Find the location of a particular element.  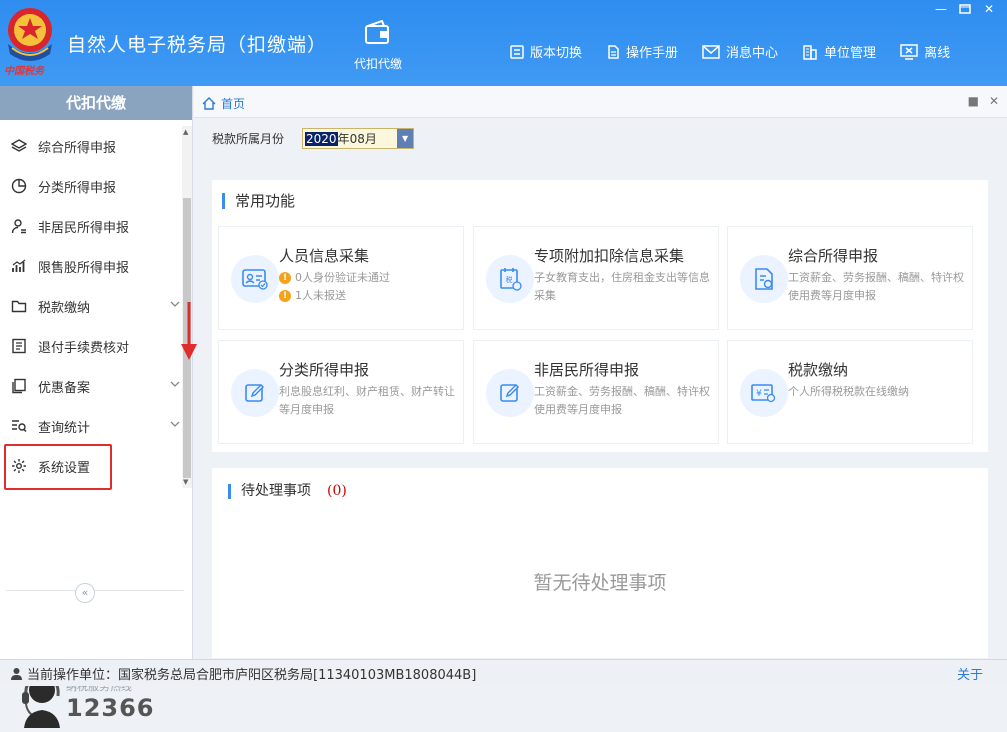

maximize-icon is located at coordinates (965, 9).